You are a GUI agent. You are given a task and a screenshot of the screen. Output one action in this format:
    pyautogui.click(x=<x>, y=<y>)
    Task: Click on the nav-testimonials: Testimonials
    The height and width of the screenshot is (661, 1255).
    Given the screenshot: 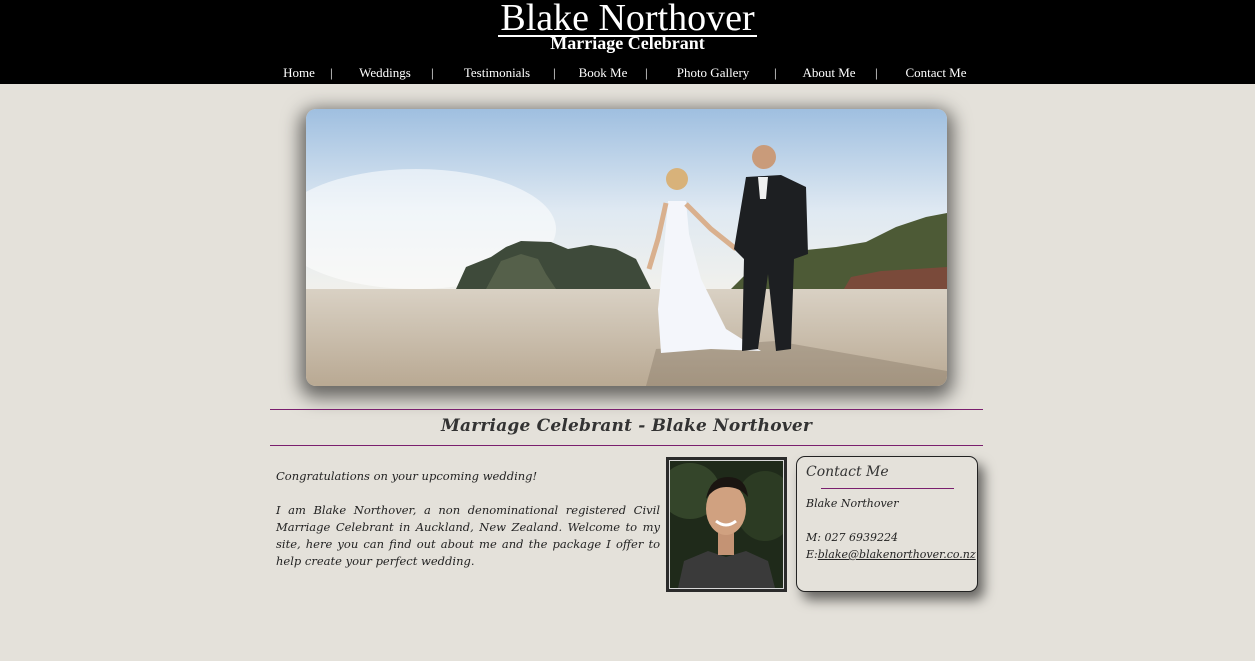 What is the action you would take?
    pyautogui.click(x=497, y=73)
    